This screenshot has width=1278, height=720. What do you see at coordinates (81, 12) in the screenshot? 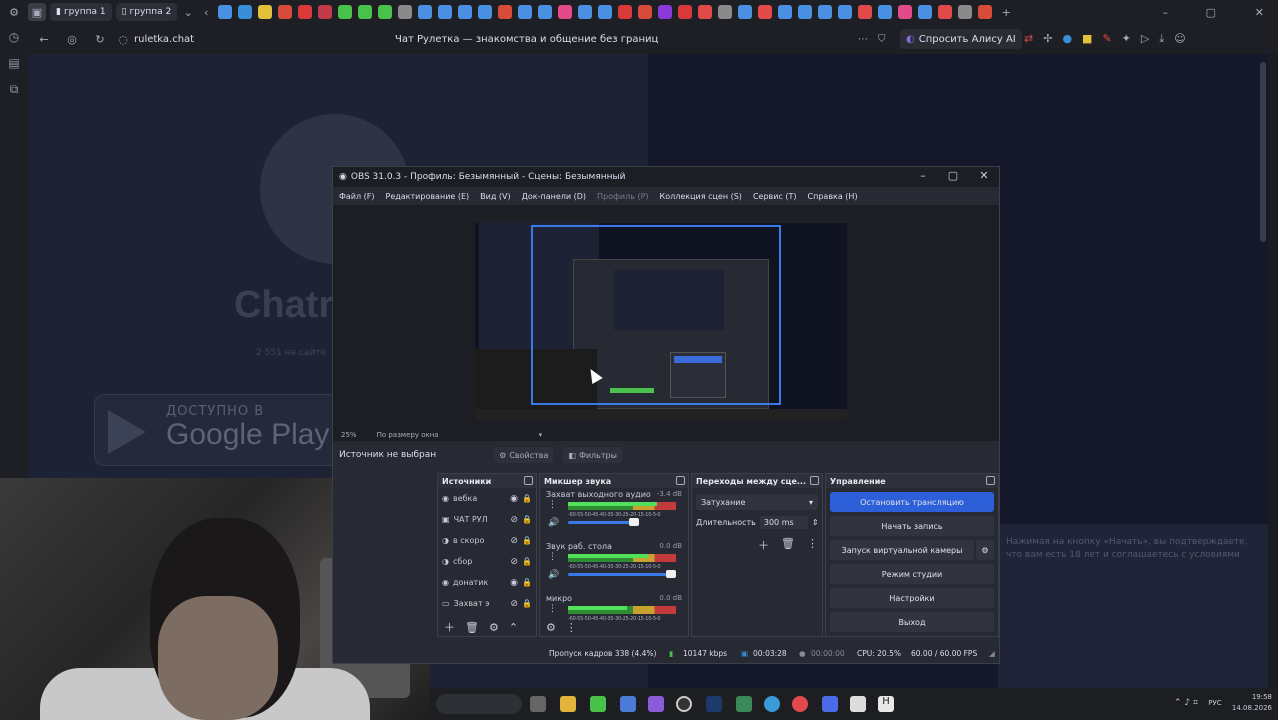
I see `tab-group-1: ▮ группа 1` at bounding box center [81, 12].